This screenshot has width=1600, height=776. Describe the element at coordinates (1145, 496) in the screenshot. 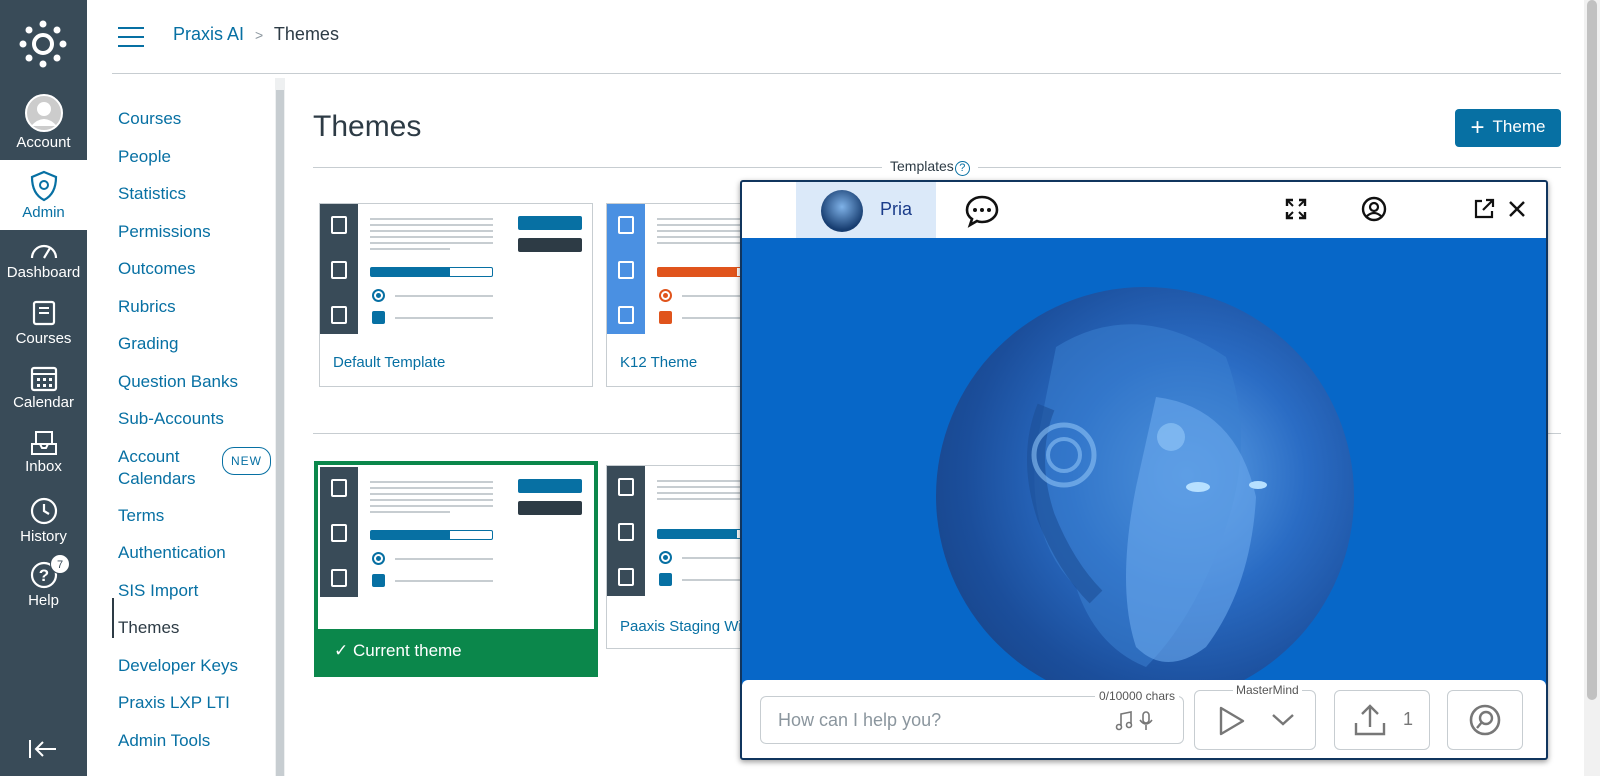

I see `ai-assistant-portrait` at that location.